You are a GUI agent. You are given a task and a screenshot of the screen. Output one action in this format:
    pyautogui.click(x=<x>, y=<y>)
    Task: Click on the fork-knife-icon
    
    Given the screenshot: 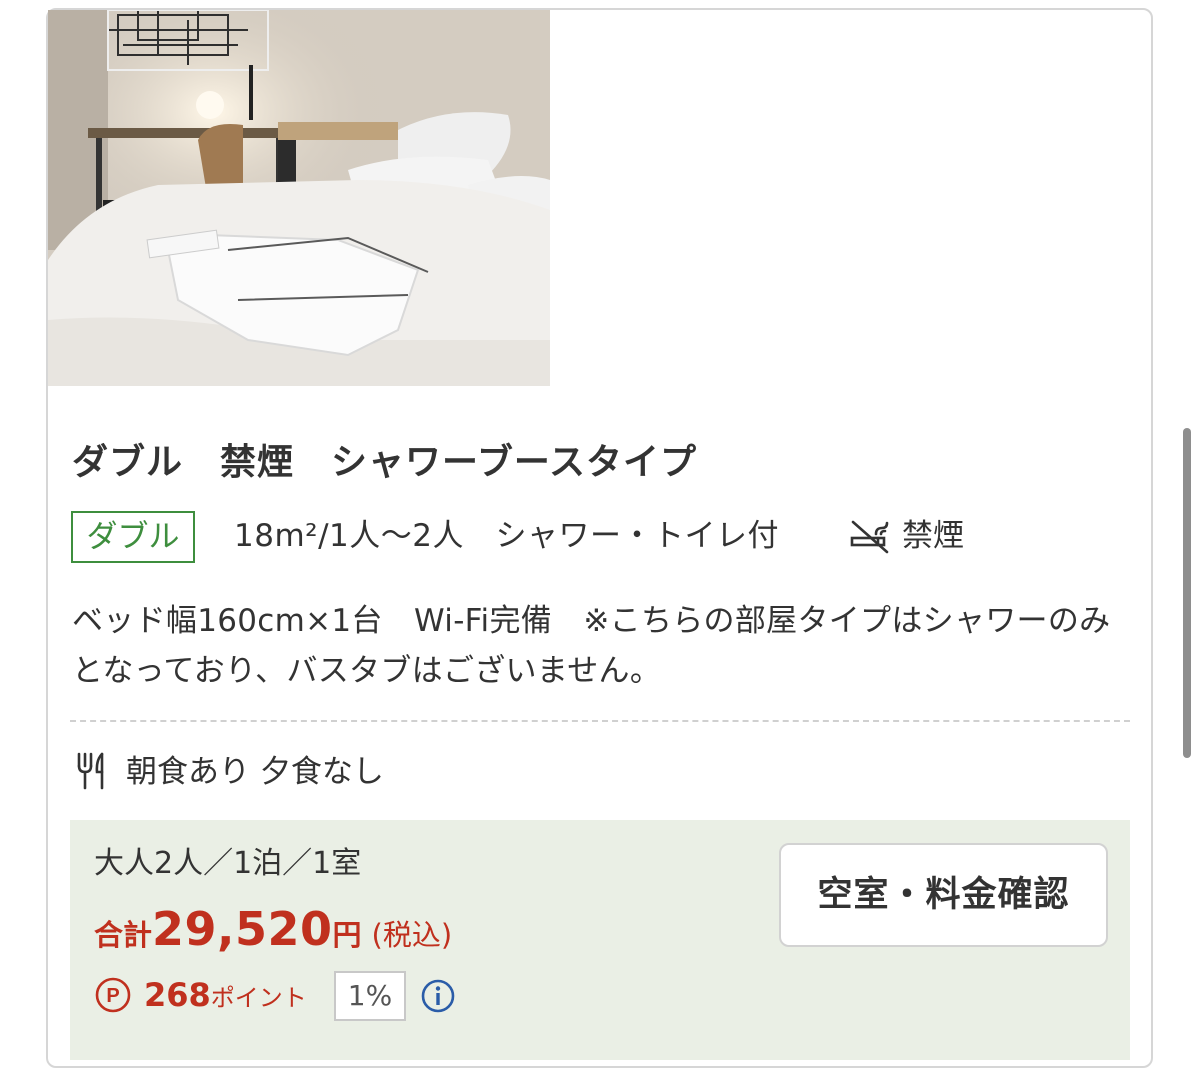 What is the action you would take?
    pyautogui.click(x=90, y=771)
    